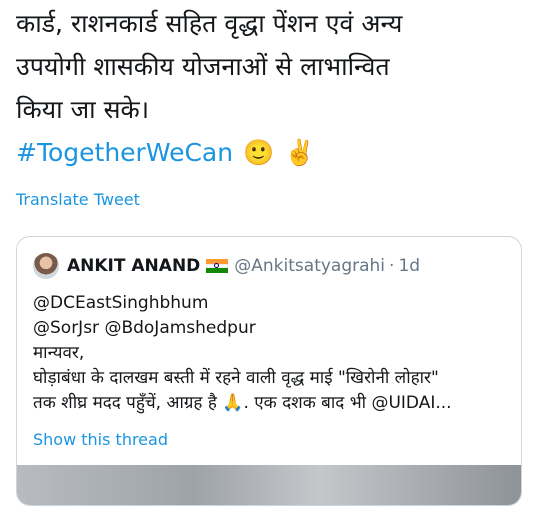  I want to click on avatar, so click(46, 266).